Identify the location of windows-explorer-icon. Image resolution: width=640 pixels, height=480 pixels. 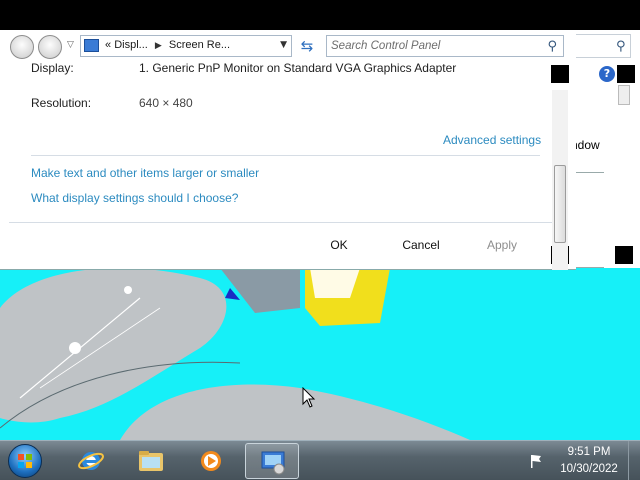
(151, 461).